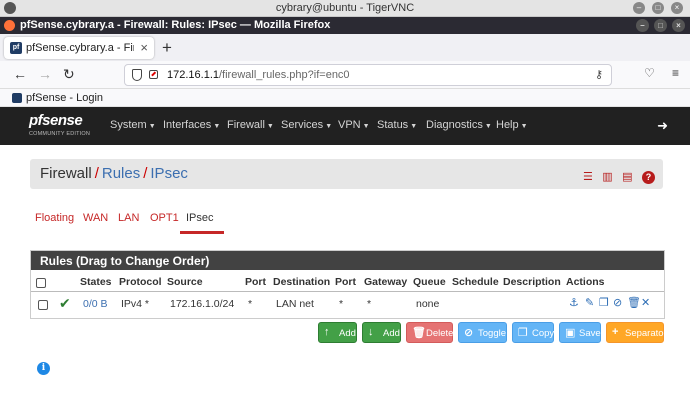 This screenshot has width=690, height=412. I want to click on button-label: Delete, so click(440, 333).